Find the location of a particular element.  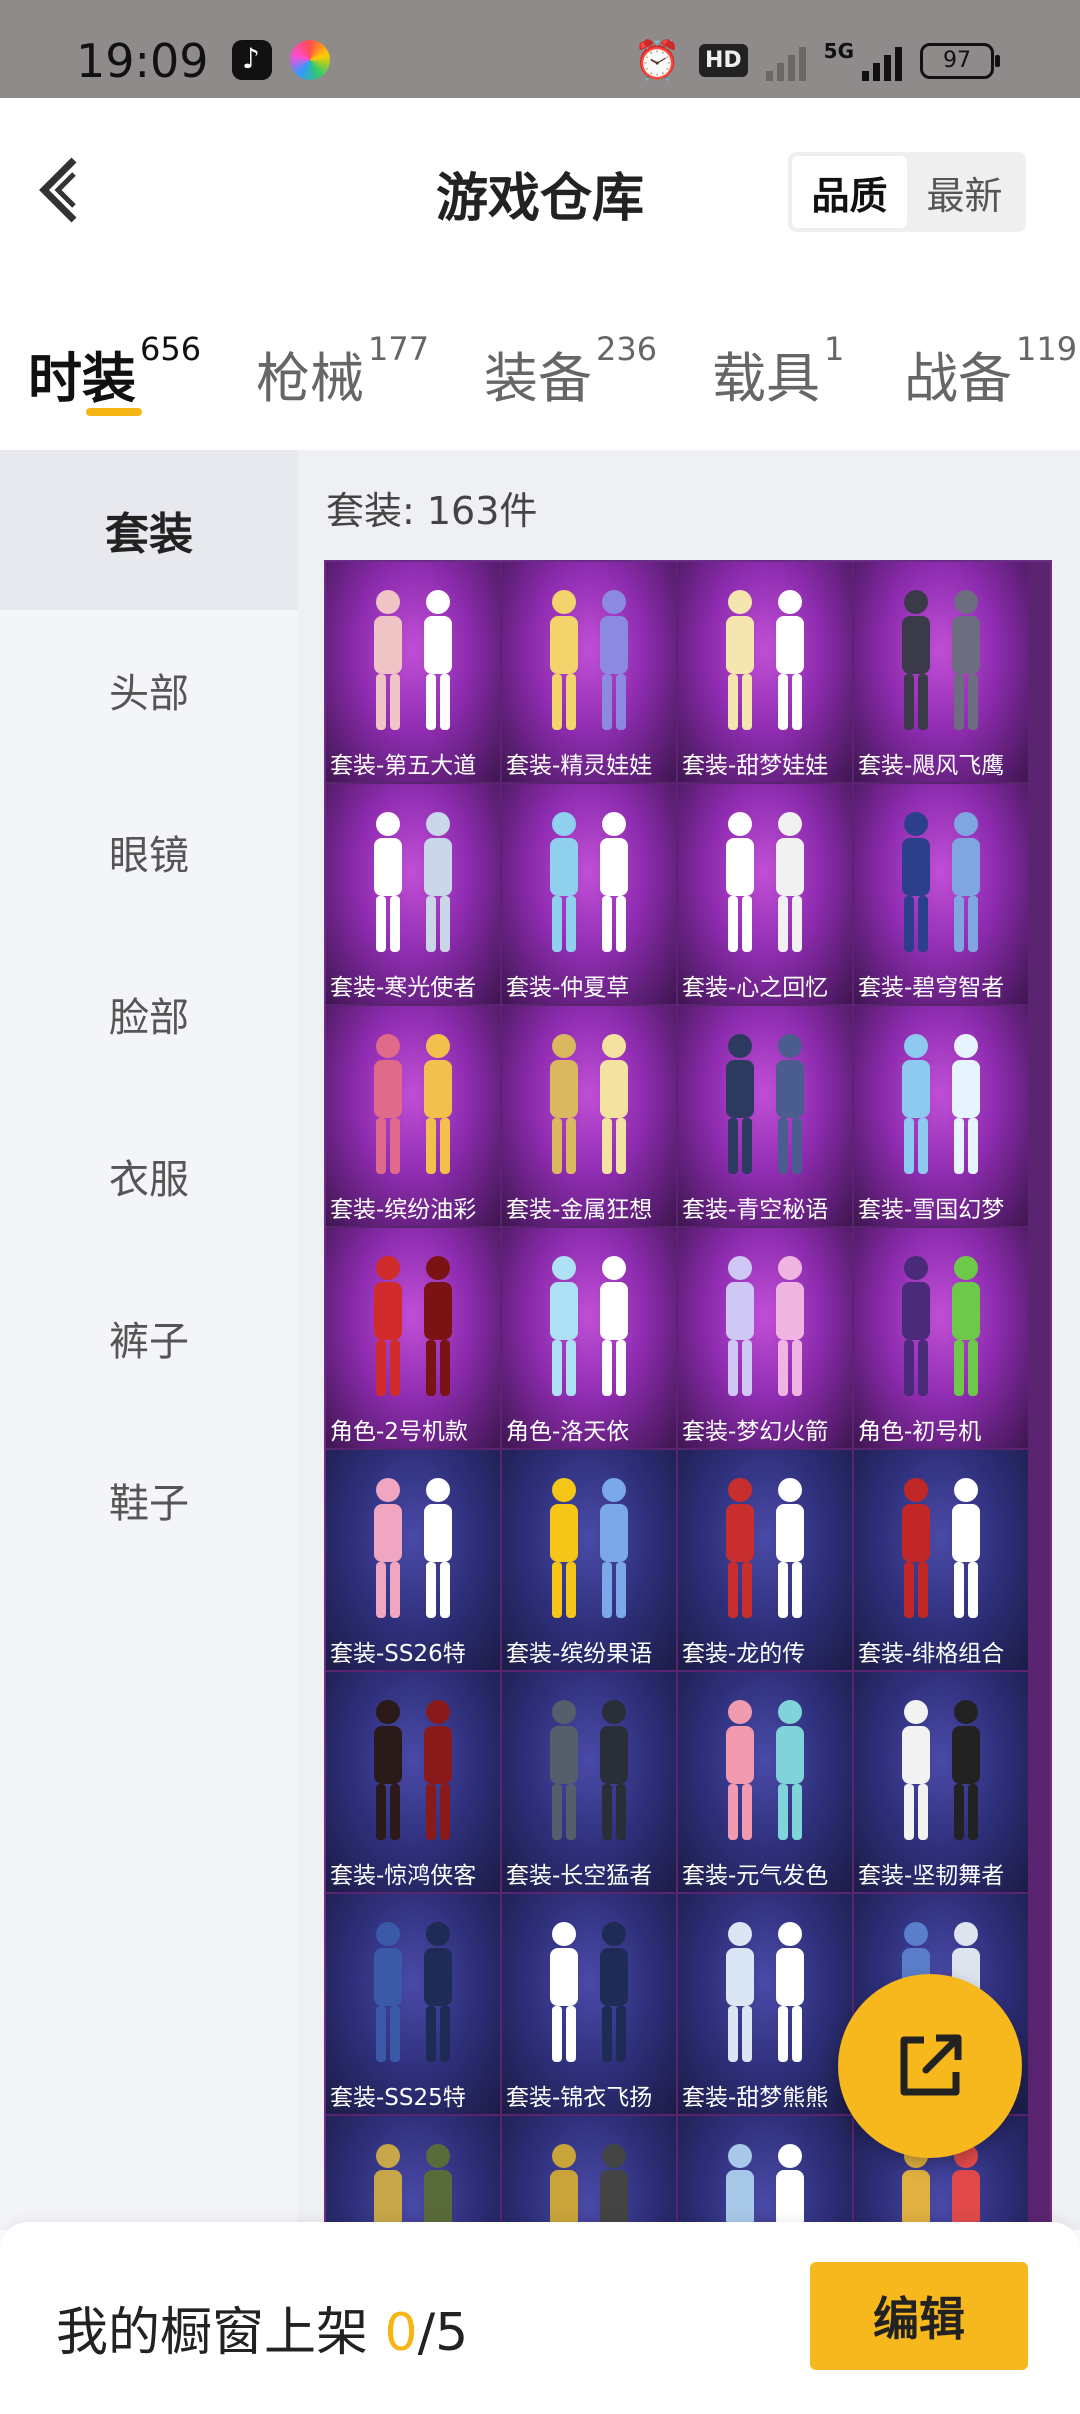

outfit-item: 角色-洛天依 is located at coordinates (589, 1338).